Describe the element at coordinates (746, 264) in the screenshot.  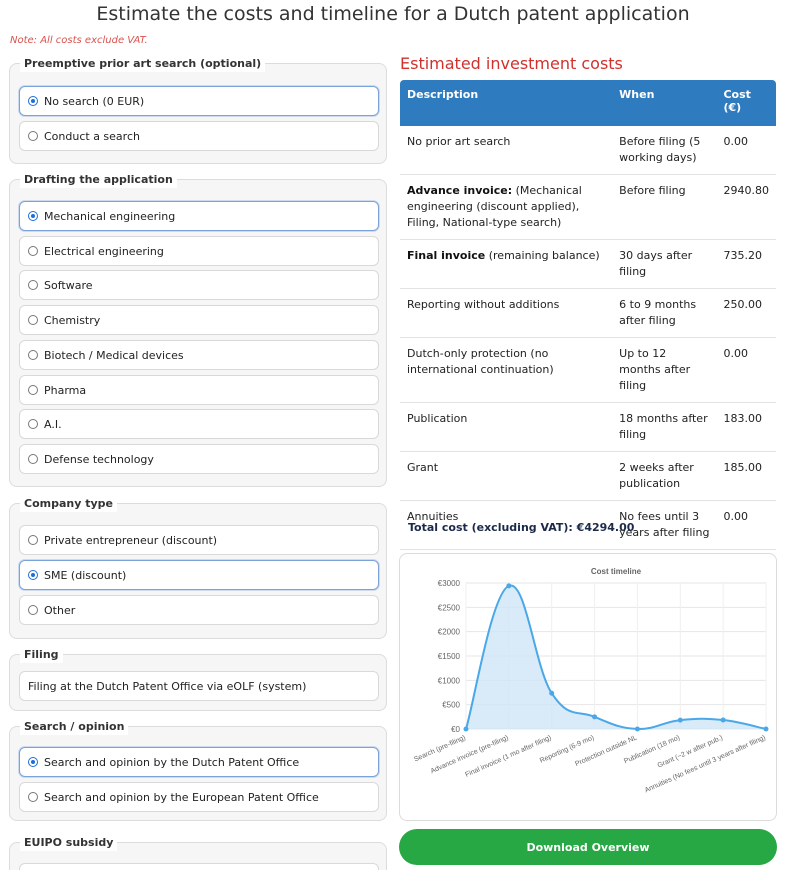
I see `row-cost: 735.20` at that location.